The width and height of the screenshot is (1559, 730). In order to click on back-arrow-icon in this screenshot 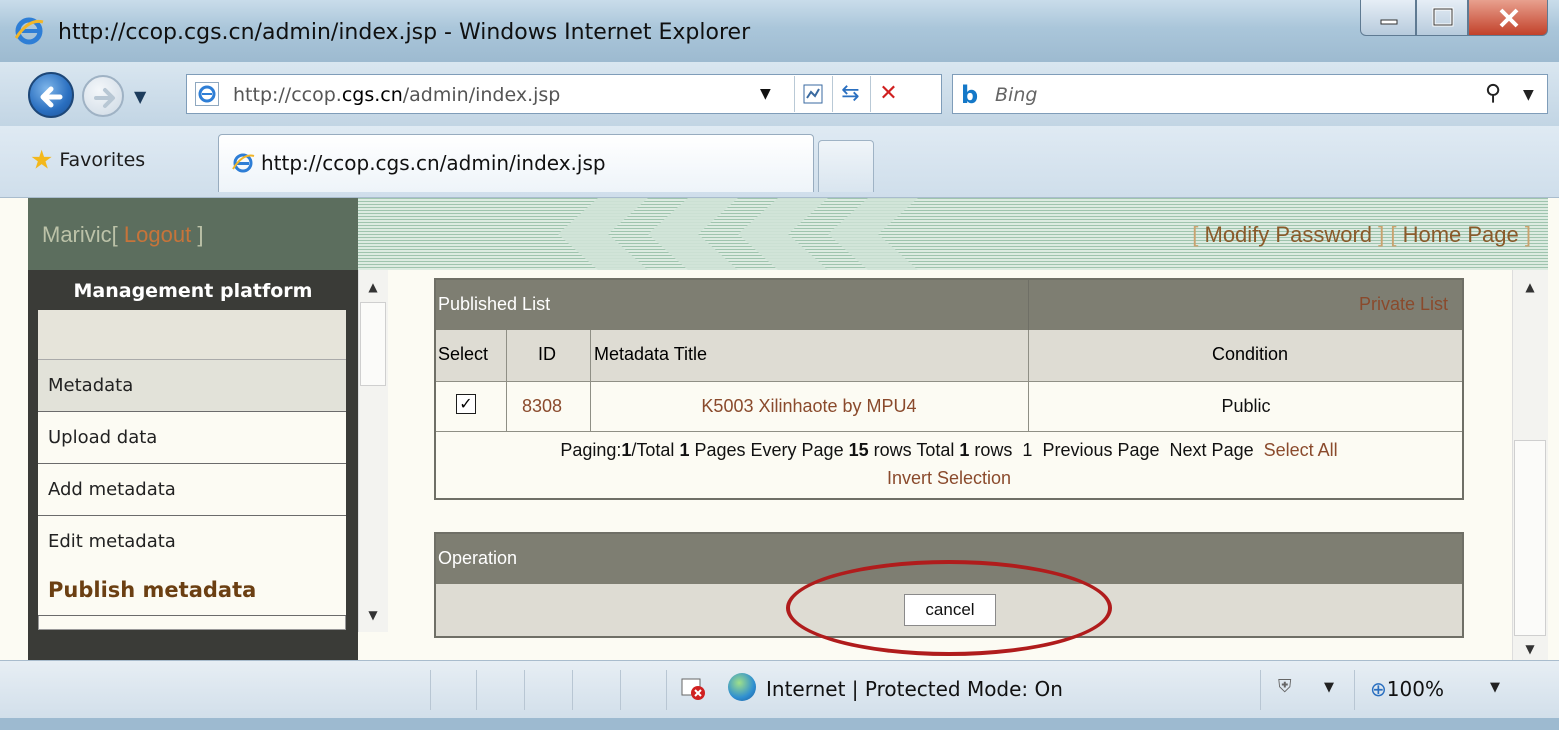, I will do `click(51, 97)`.